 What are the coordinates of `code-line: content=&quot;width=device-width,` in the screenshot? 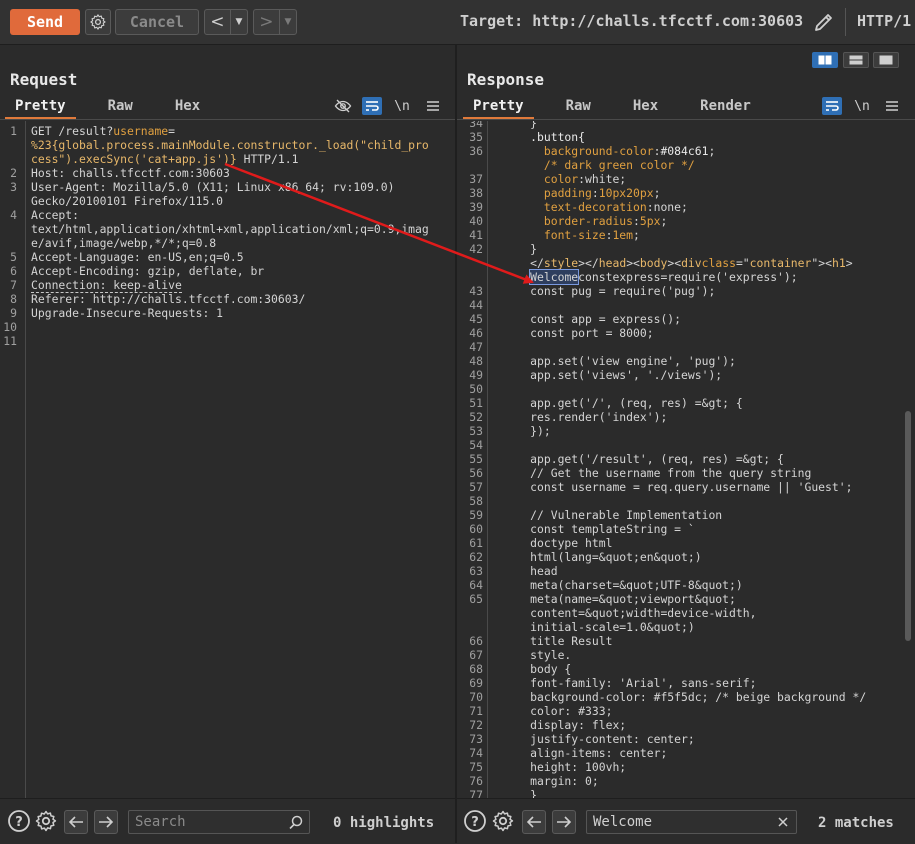 It's located at (622, 613).